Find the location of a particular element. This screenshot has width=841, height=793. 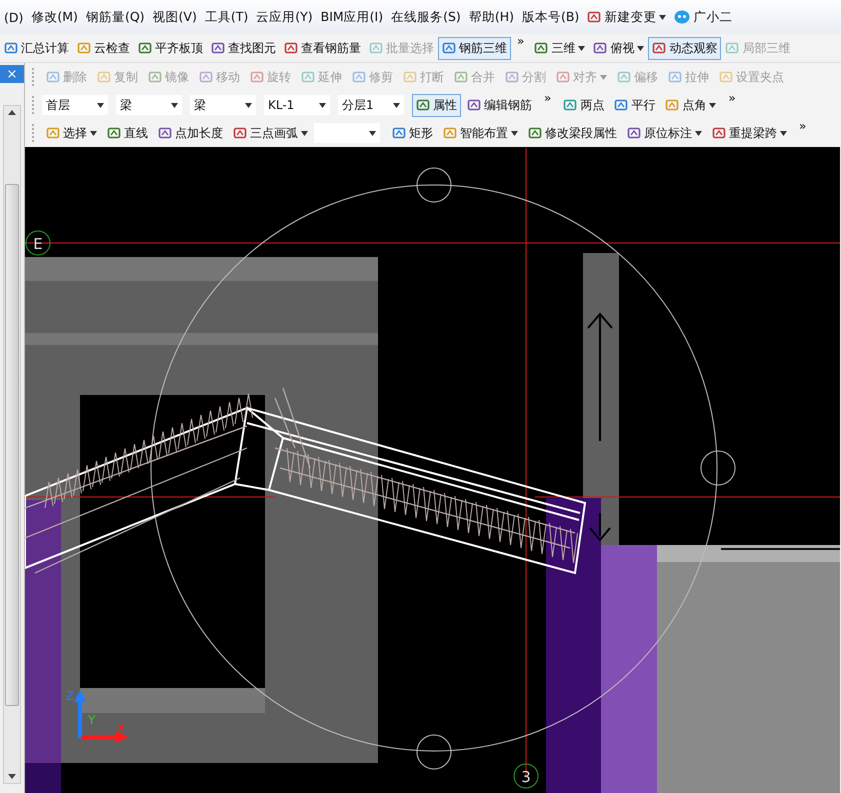

menu-item: BIM应用(I) is located at coordinates (352, 17).